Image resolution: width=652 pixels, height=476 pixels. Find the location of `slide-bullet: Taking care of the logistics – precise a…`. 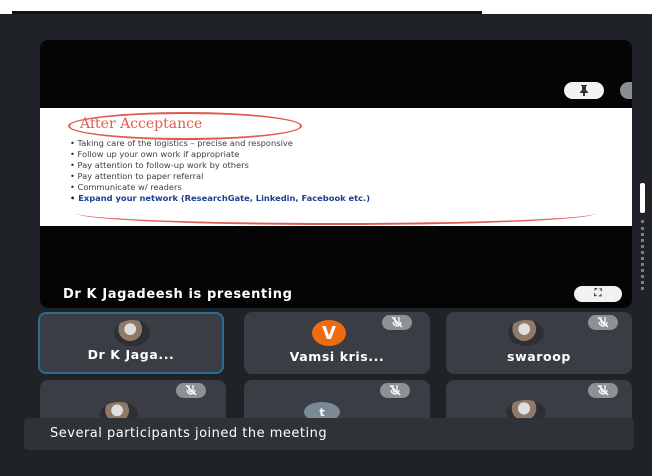

slide-bullet: Taking care of the logistics – precise a… is located at coordinates (220, 143).